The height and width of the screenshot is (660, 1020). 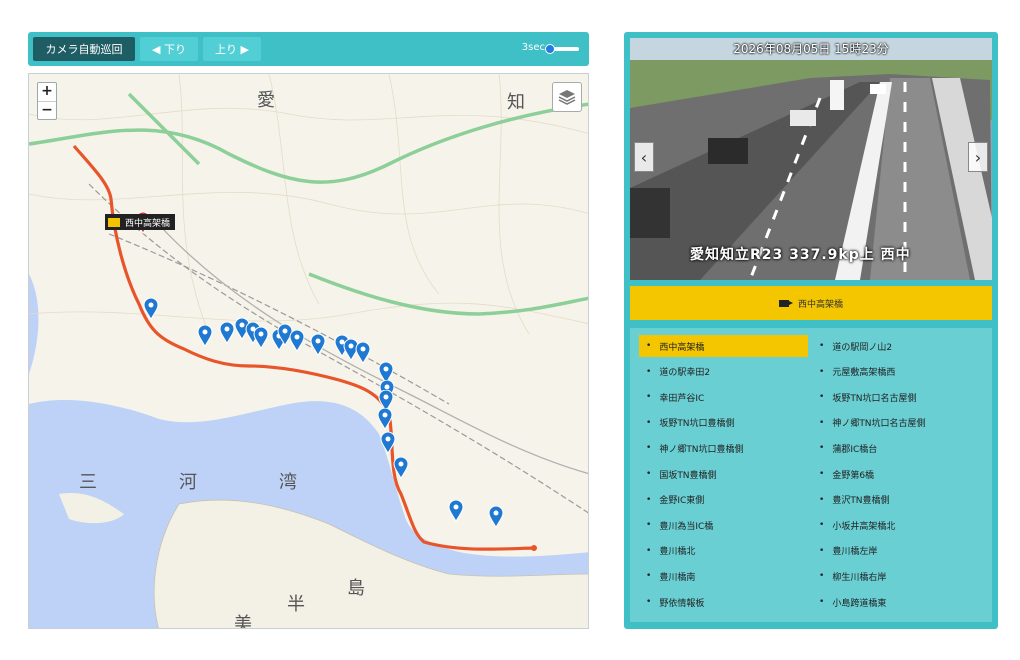 What do you see at coordinates (896, 576) in the screenshot?
I see `camera-list-item: 柳生川橋右岸` at bounding box center [896, 576].